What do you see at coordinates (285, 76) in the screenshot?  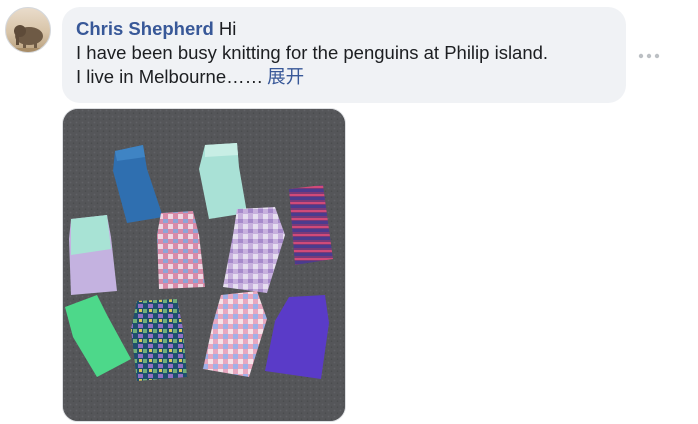 I see `expand-link: 展开` at bounding box center [285, 76].